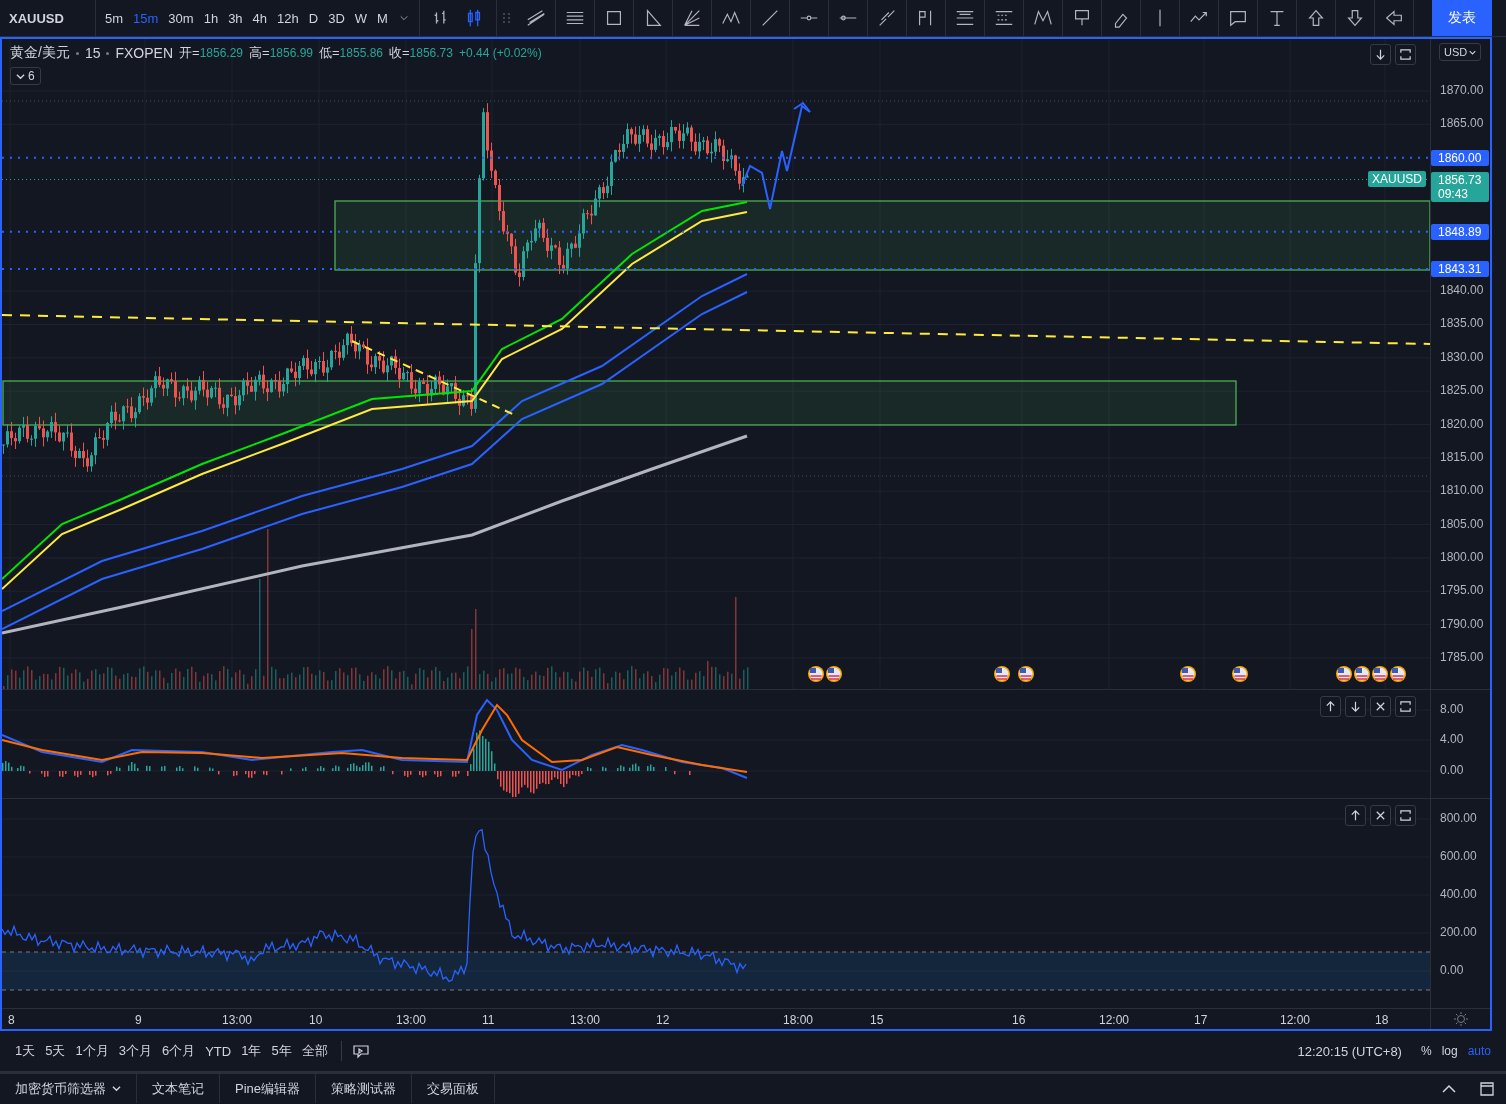 The width and height of the screenshot is (1506, 1104). What do you see at coordinates (1462, 656) in the screenshot?
I see `price-label: 1785.00` at bounding box center [1462, 656].